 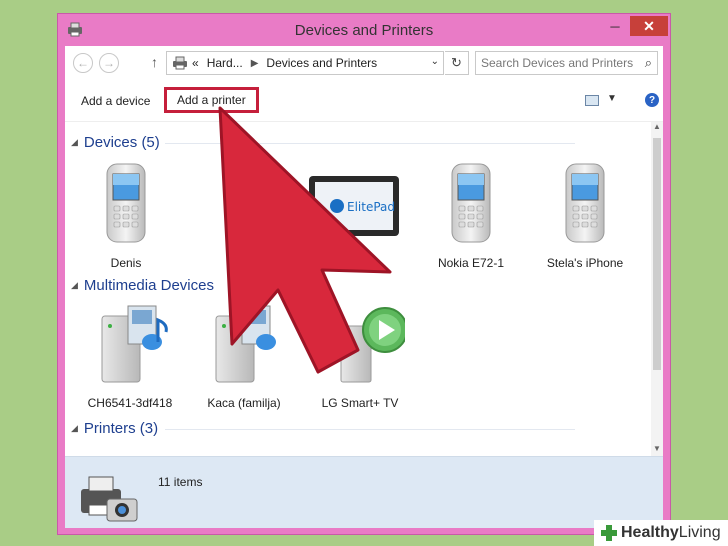 What do you see at coordinates (471, 263) in the screenshot?
I see `device-label: Nokia E72-1` at bounding box center [471, 263].